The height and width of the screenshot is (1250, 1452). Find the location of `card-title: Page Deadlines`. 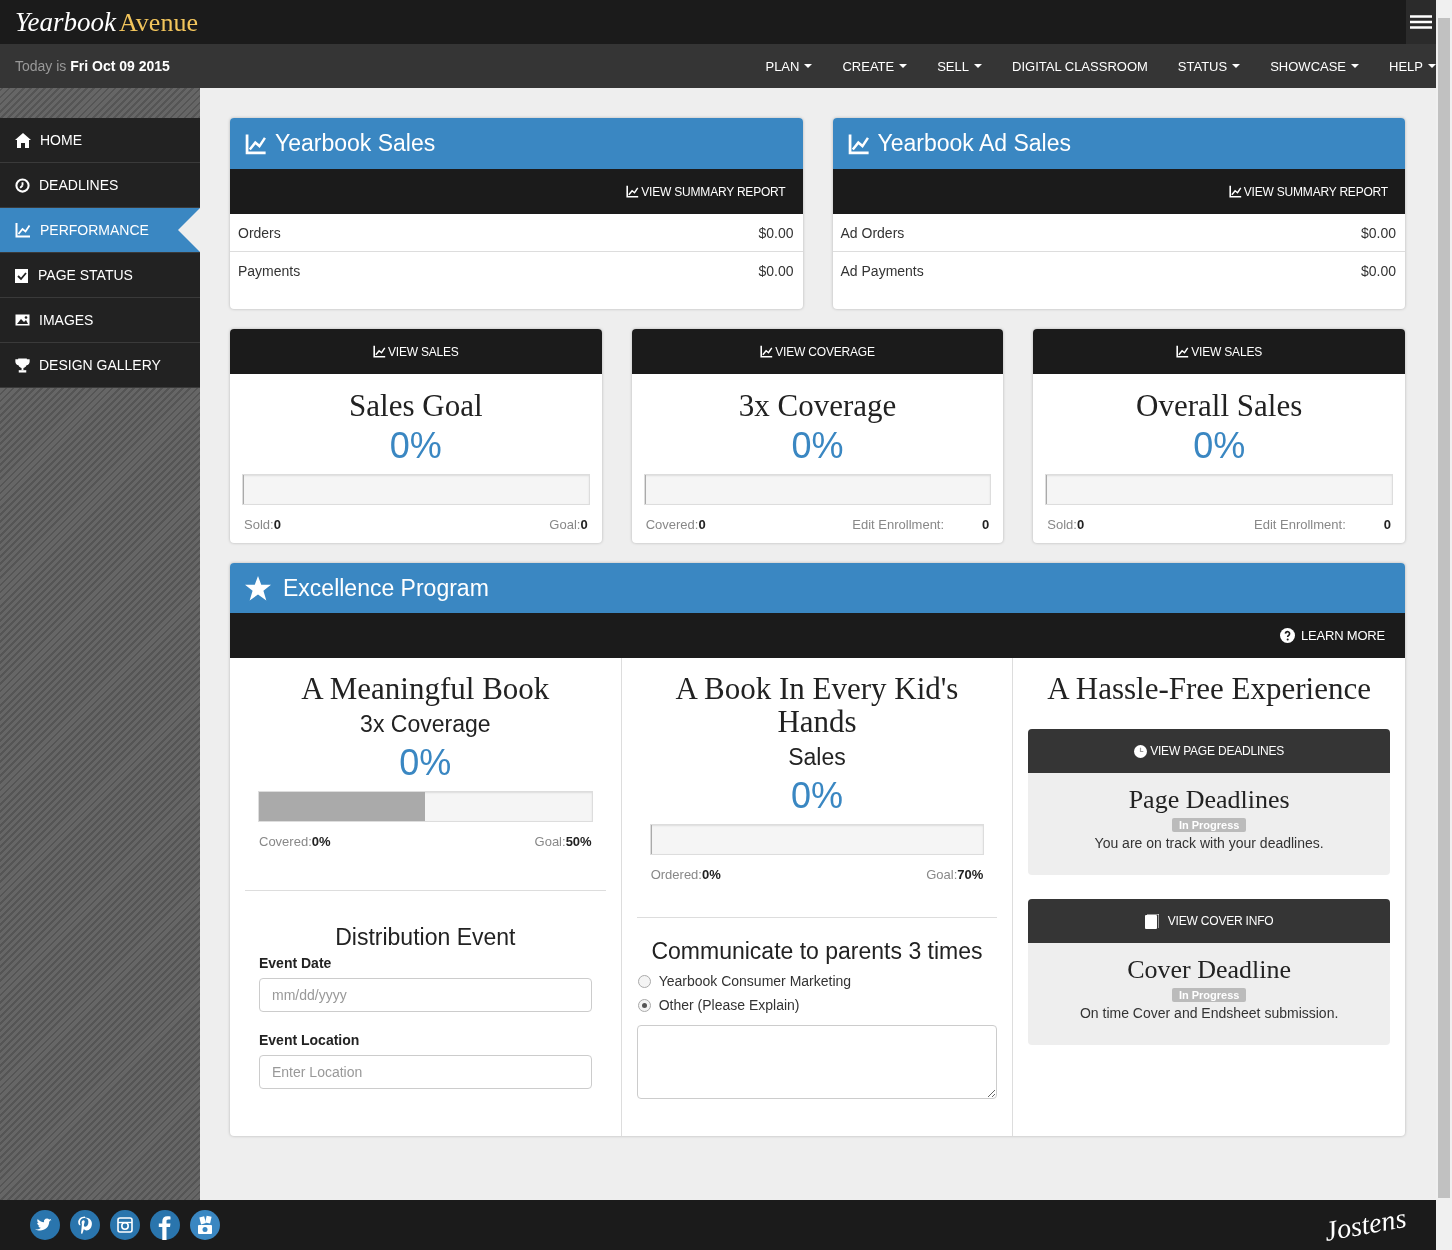

card-title: Page Deadlines is located at coordinates (1209, 800).